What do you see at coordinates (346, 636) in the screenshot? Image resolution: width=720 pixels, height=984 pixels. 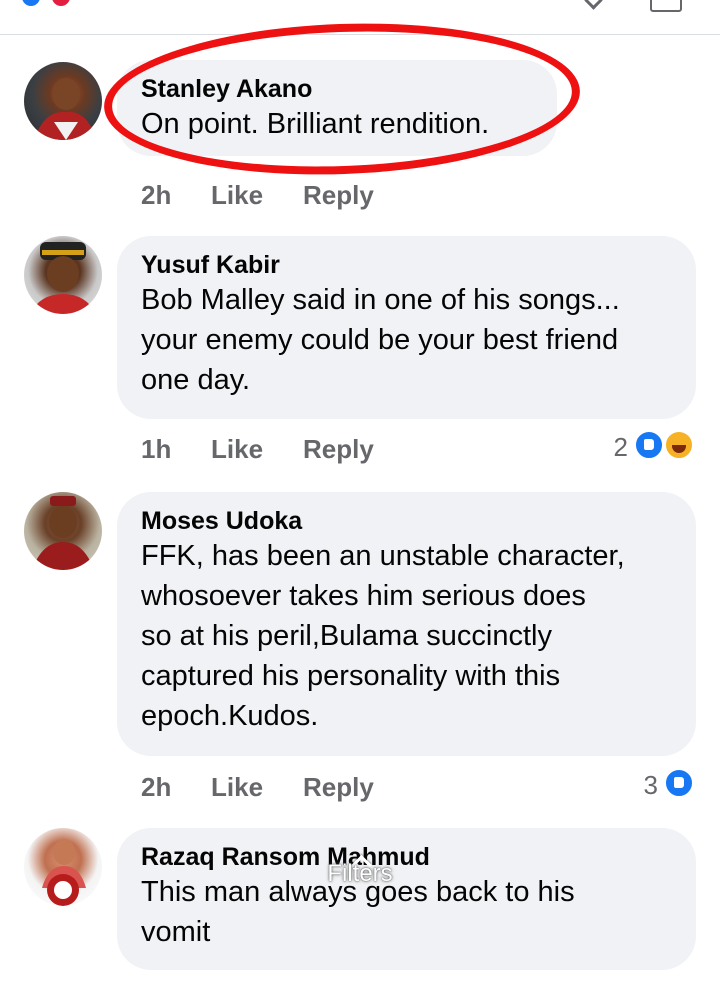 I see `comment-text-line: so at his peril,Bulama succinctly` at bounding box center [346, 636].